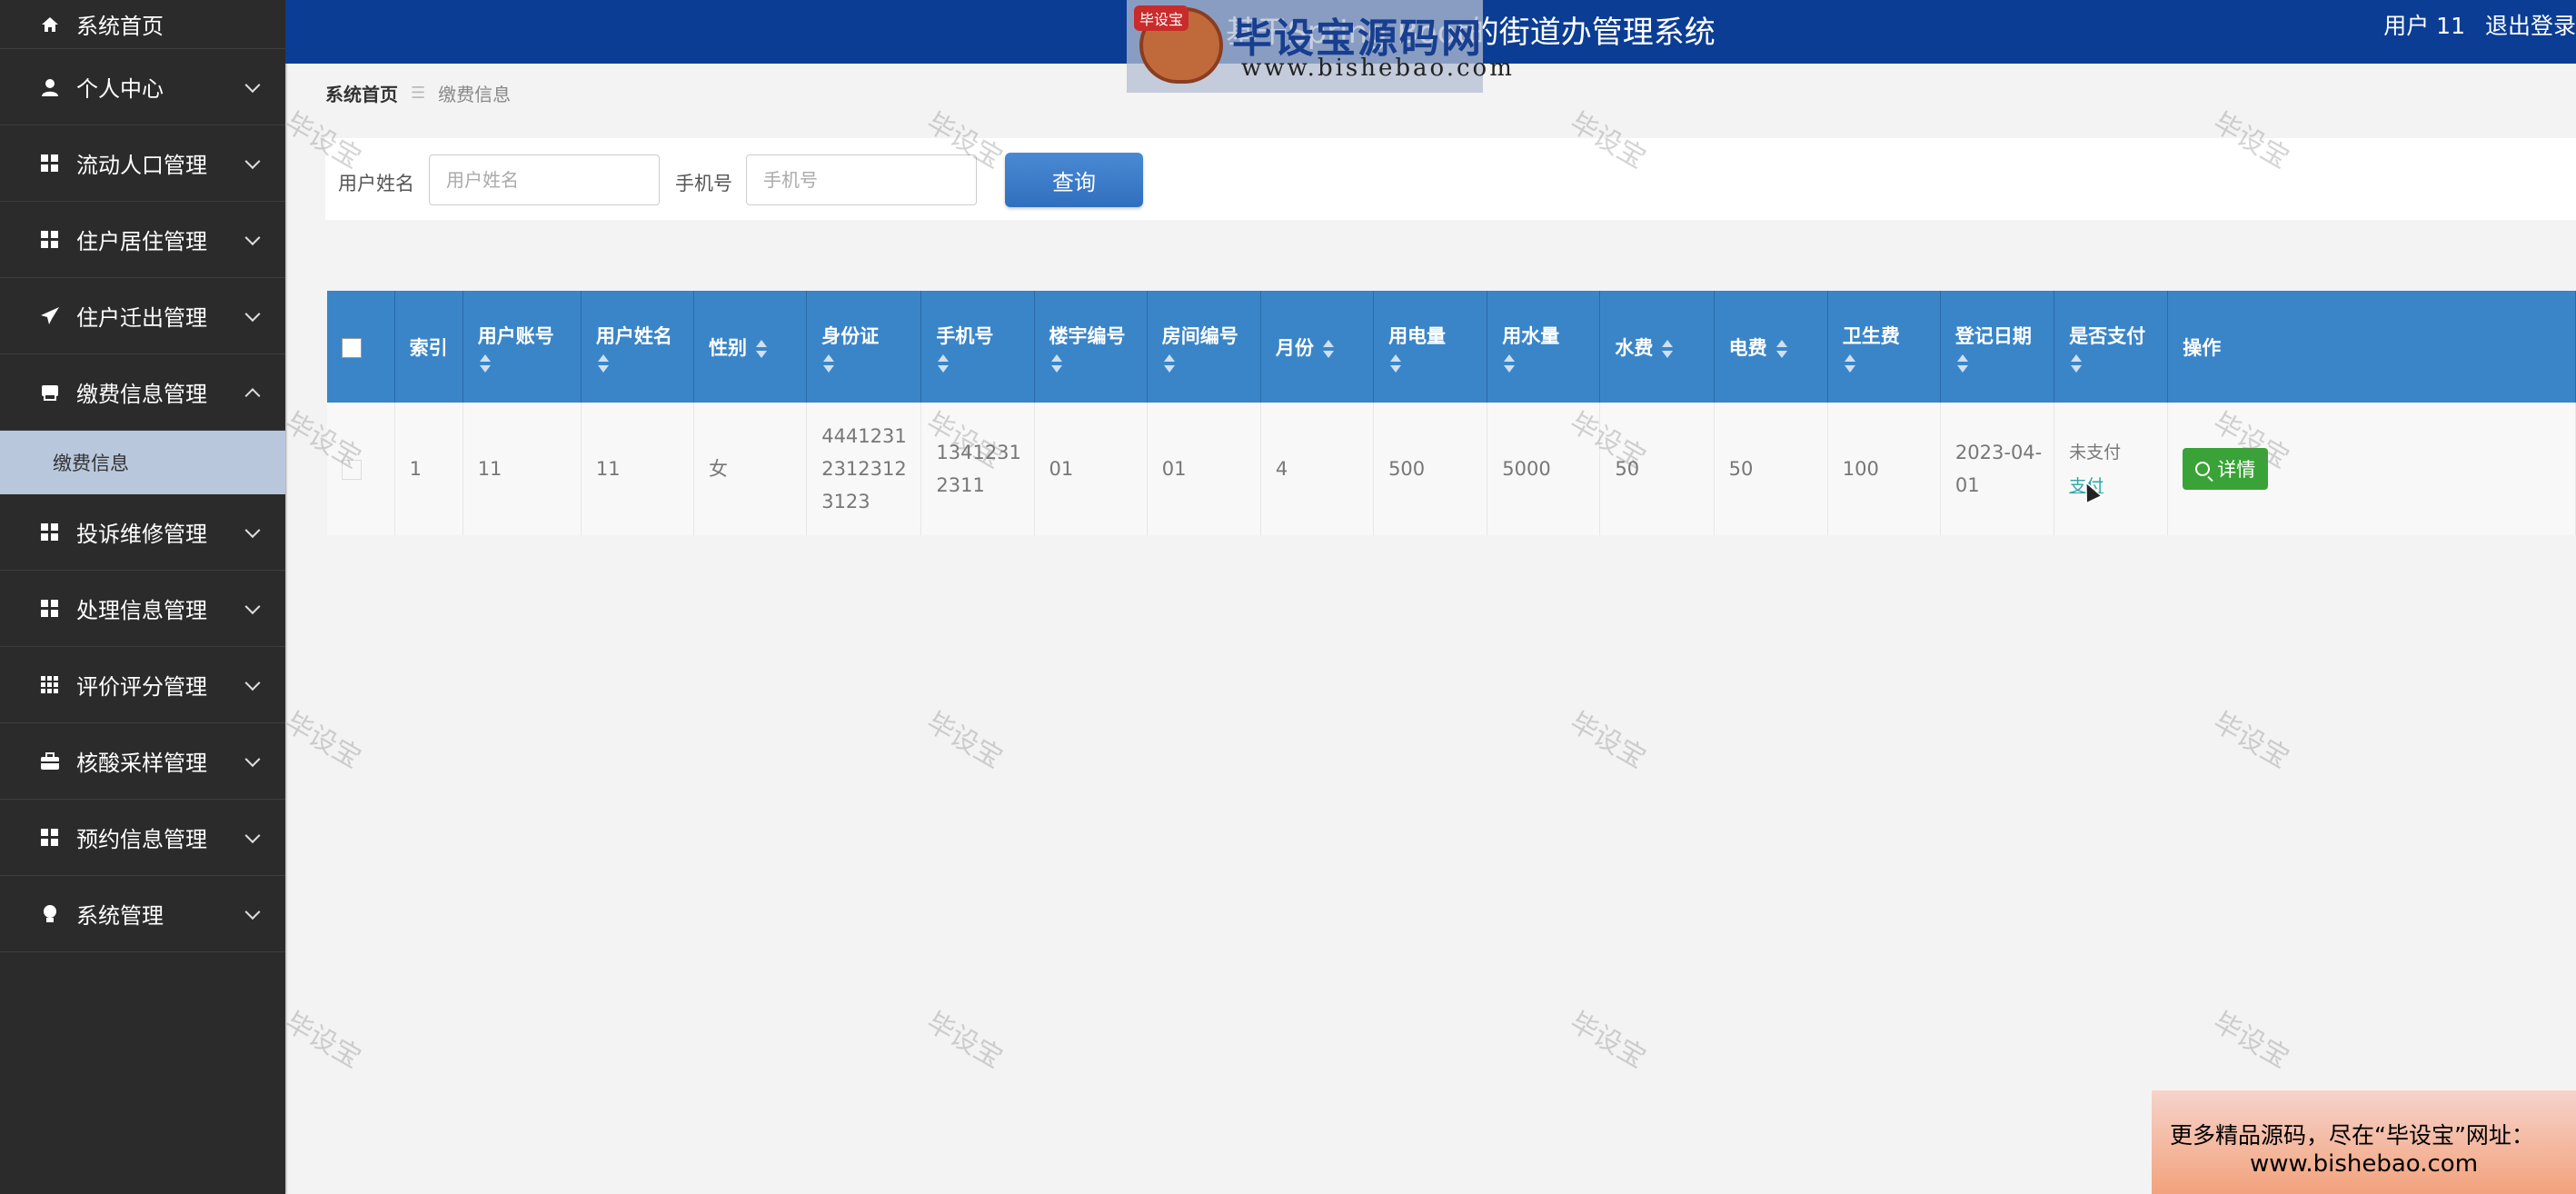 This screenshot has height=1194, width=2576. What do you see at coordinates (2372, 469) in the screenshot?
I see `cell-actions: 详情` at bounding box center [2372, 469].